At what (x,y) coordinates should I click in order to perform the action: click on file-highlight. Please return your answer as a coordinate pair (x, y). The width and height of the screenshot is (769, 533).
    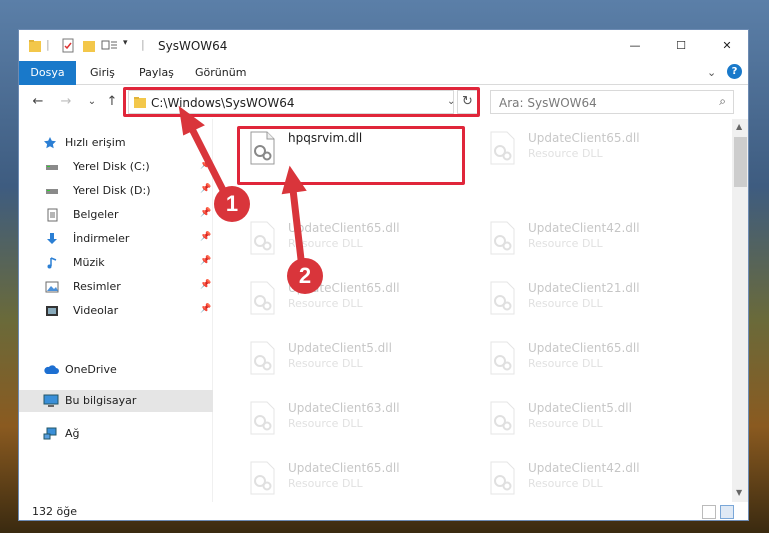
    Looking at the image, I should click on (351, 155).